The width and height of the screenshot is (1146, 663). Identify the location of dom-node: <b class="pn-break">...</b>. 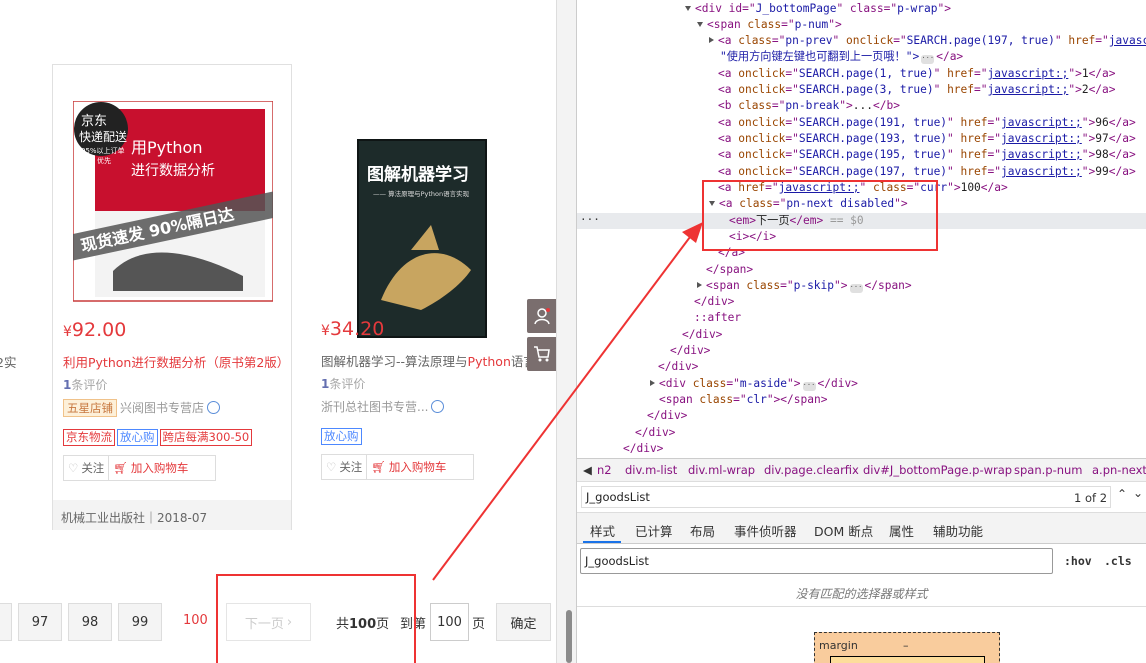
(809, 106).